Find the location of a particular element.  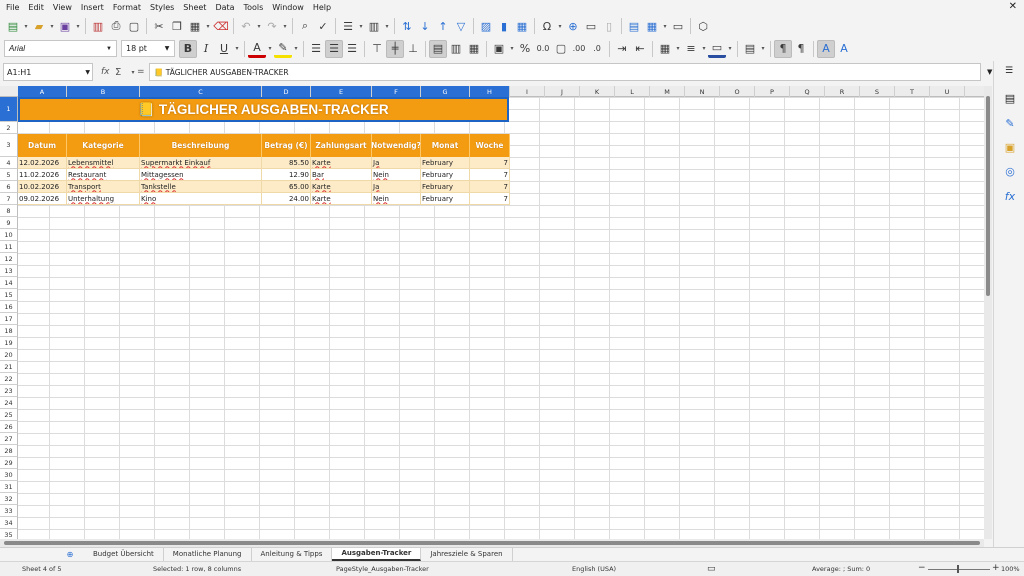

cell-notwendig: Nein is located at coordinates (396, 199).